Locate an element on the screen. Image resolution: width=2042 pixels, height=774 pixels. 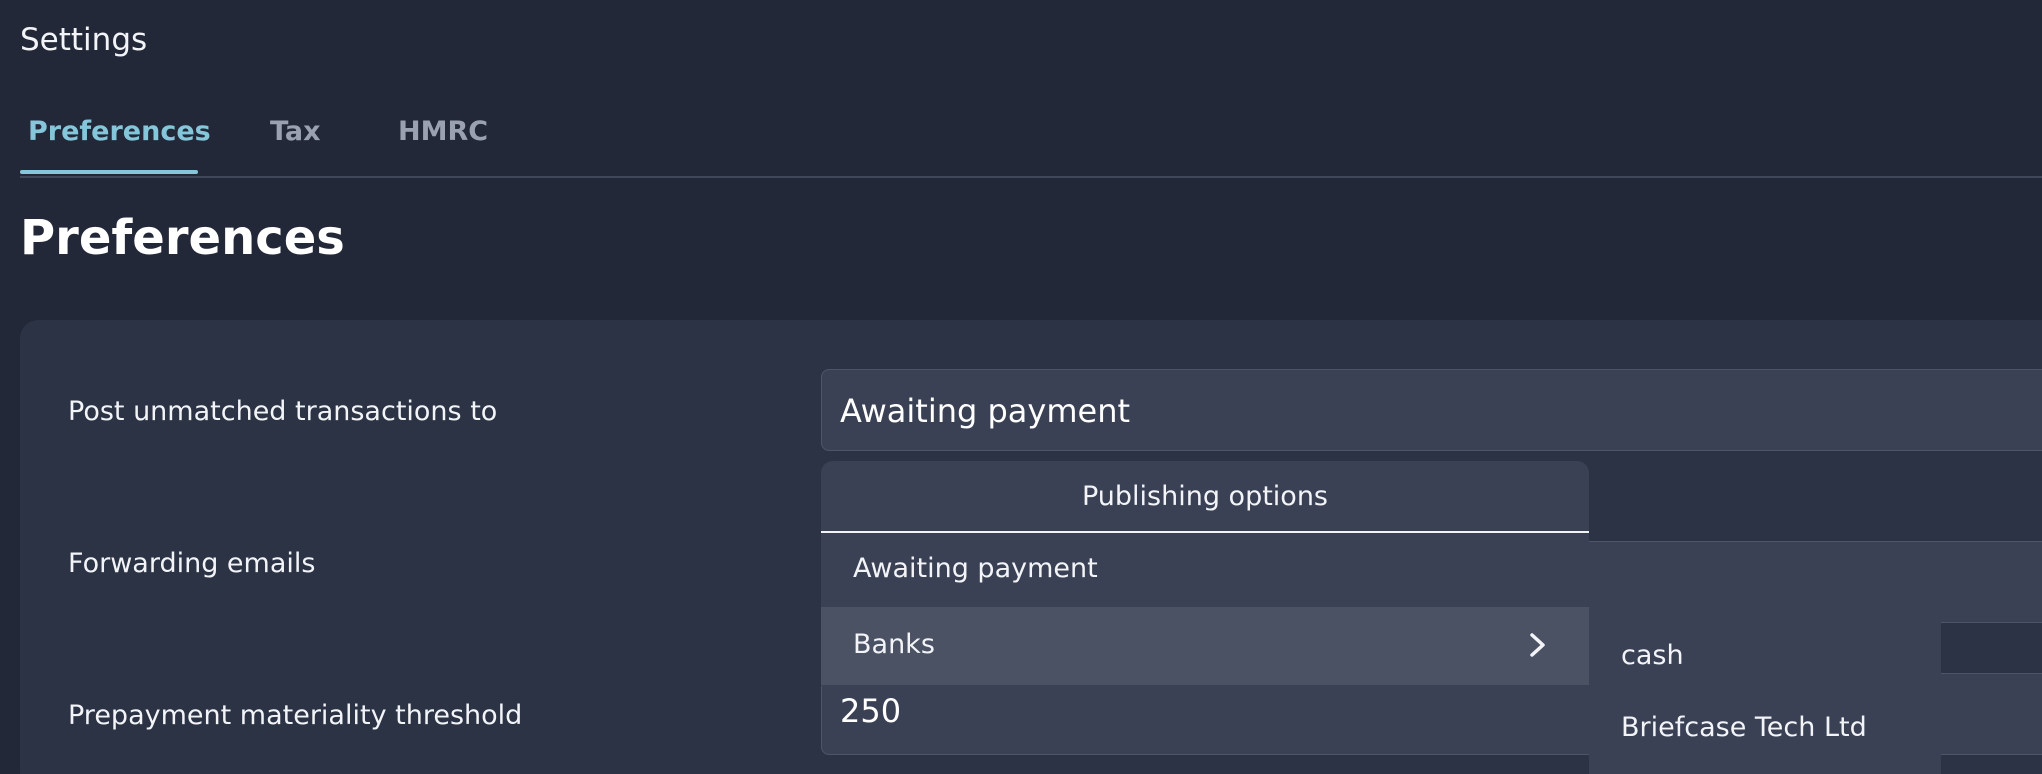
submenu-item-cash: cash is located at coordinates (1652, 655).